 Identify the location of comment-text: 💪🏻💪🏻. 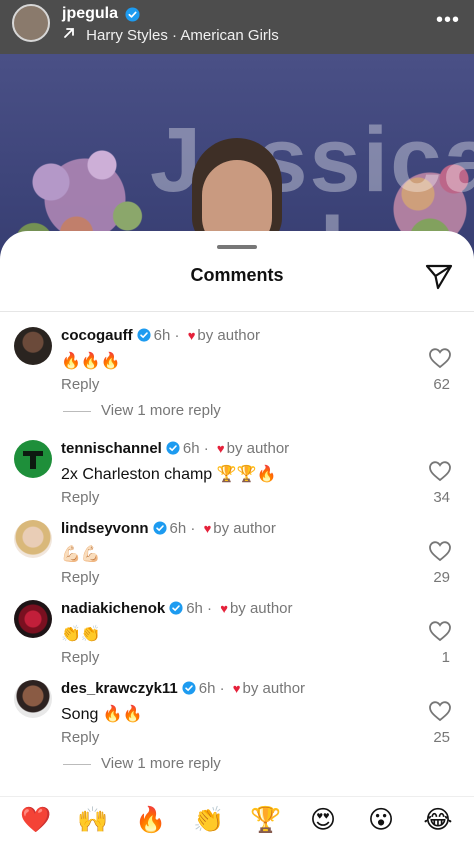
(81, 554).